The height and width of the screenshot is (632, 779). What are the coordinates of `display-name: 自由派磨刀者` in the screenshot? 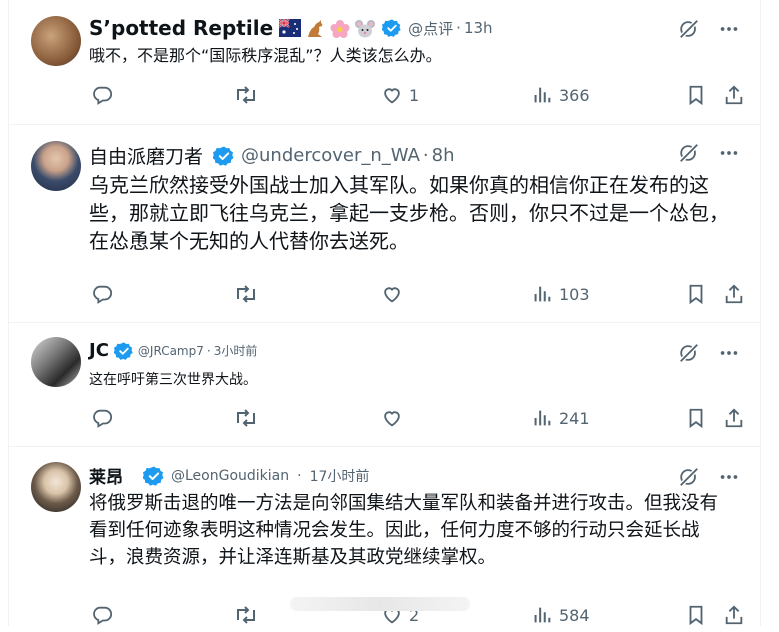 It's located at (146, 155).